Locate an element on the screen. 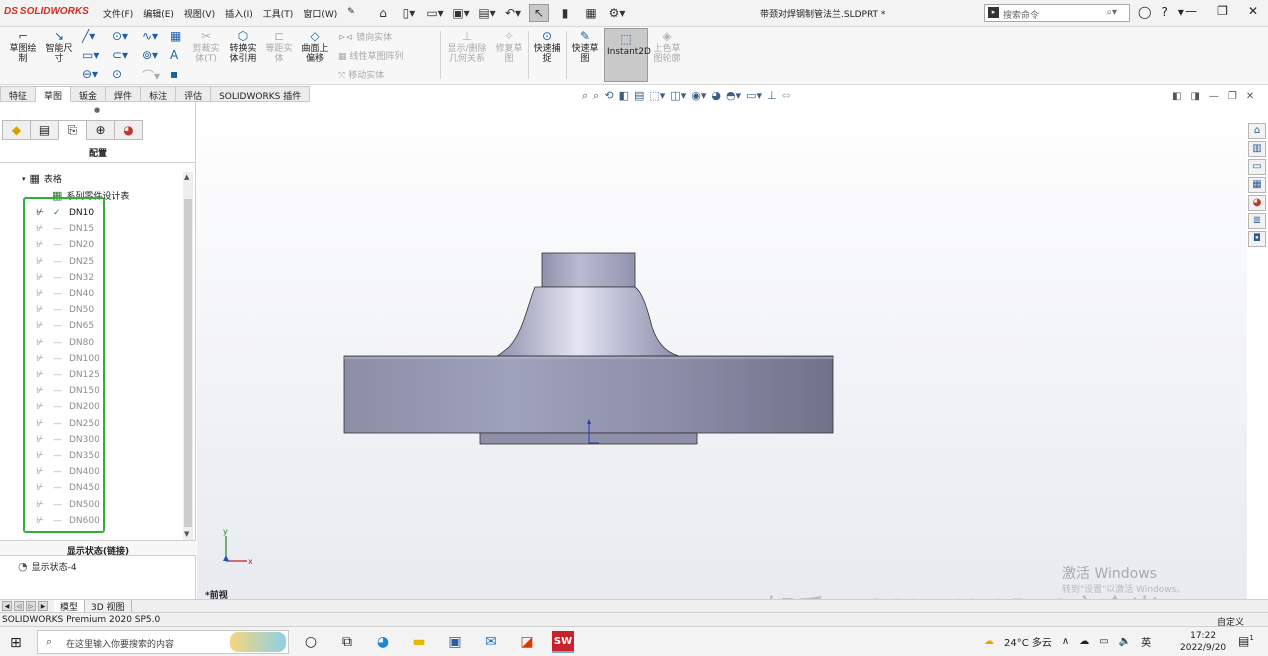 This screenshot has height=656, width=1268. design-library-icon: ▥ is located at coordinates (1257, 149).